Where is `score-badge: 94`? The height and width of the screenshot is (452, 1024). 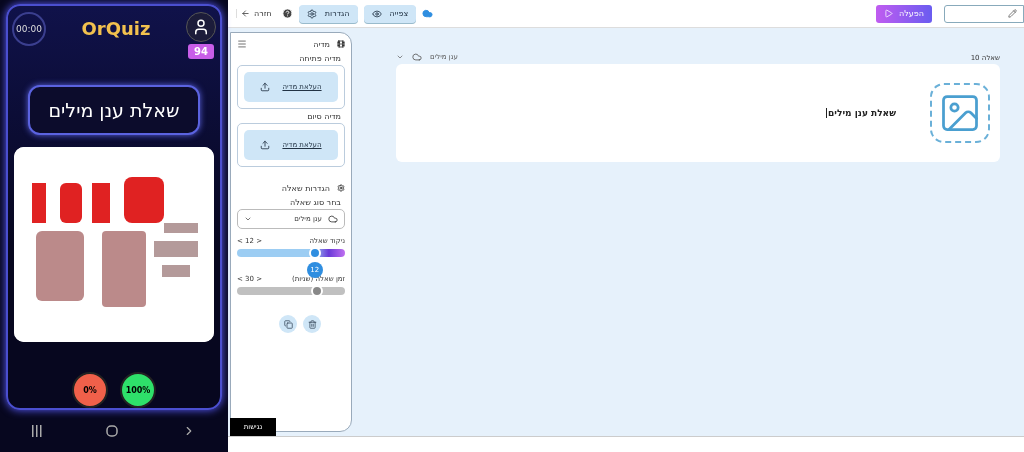 score-badge: 94 is located at coordinates (201, 51).